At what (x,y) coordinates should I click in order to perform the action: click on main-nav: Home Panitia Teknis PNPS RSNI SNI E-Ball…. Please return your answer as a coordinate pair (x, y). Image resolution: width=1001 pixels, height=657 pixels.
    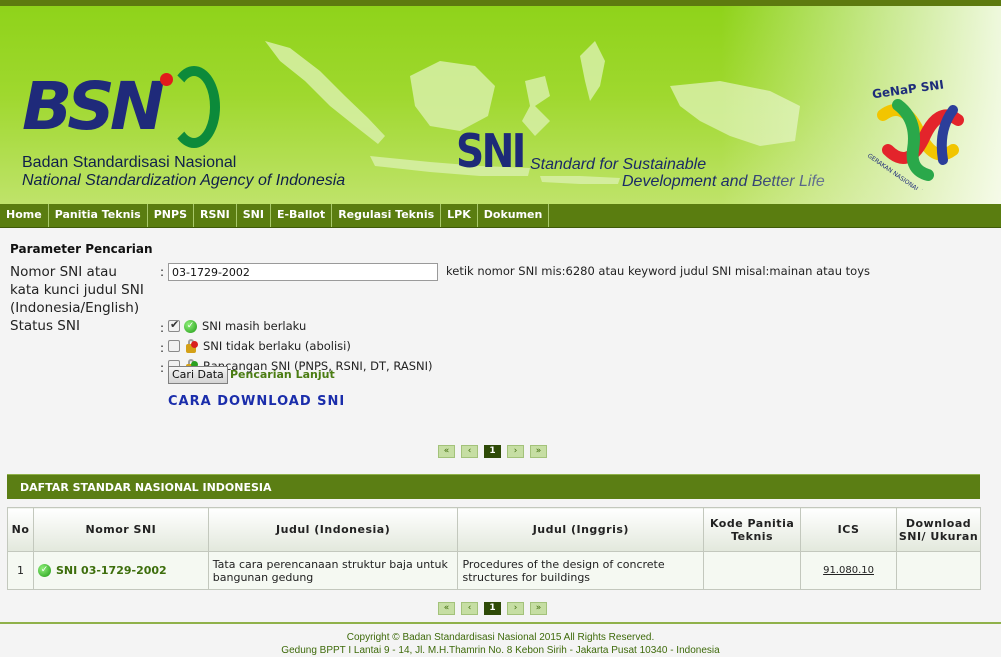
    Looking at the image, I should click on (500, 216).